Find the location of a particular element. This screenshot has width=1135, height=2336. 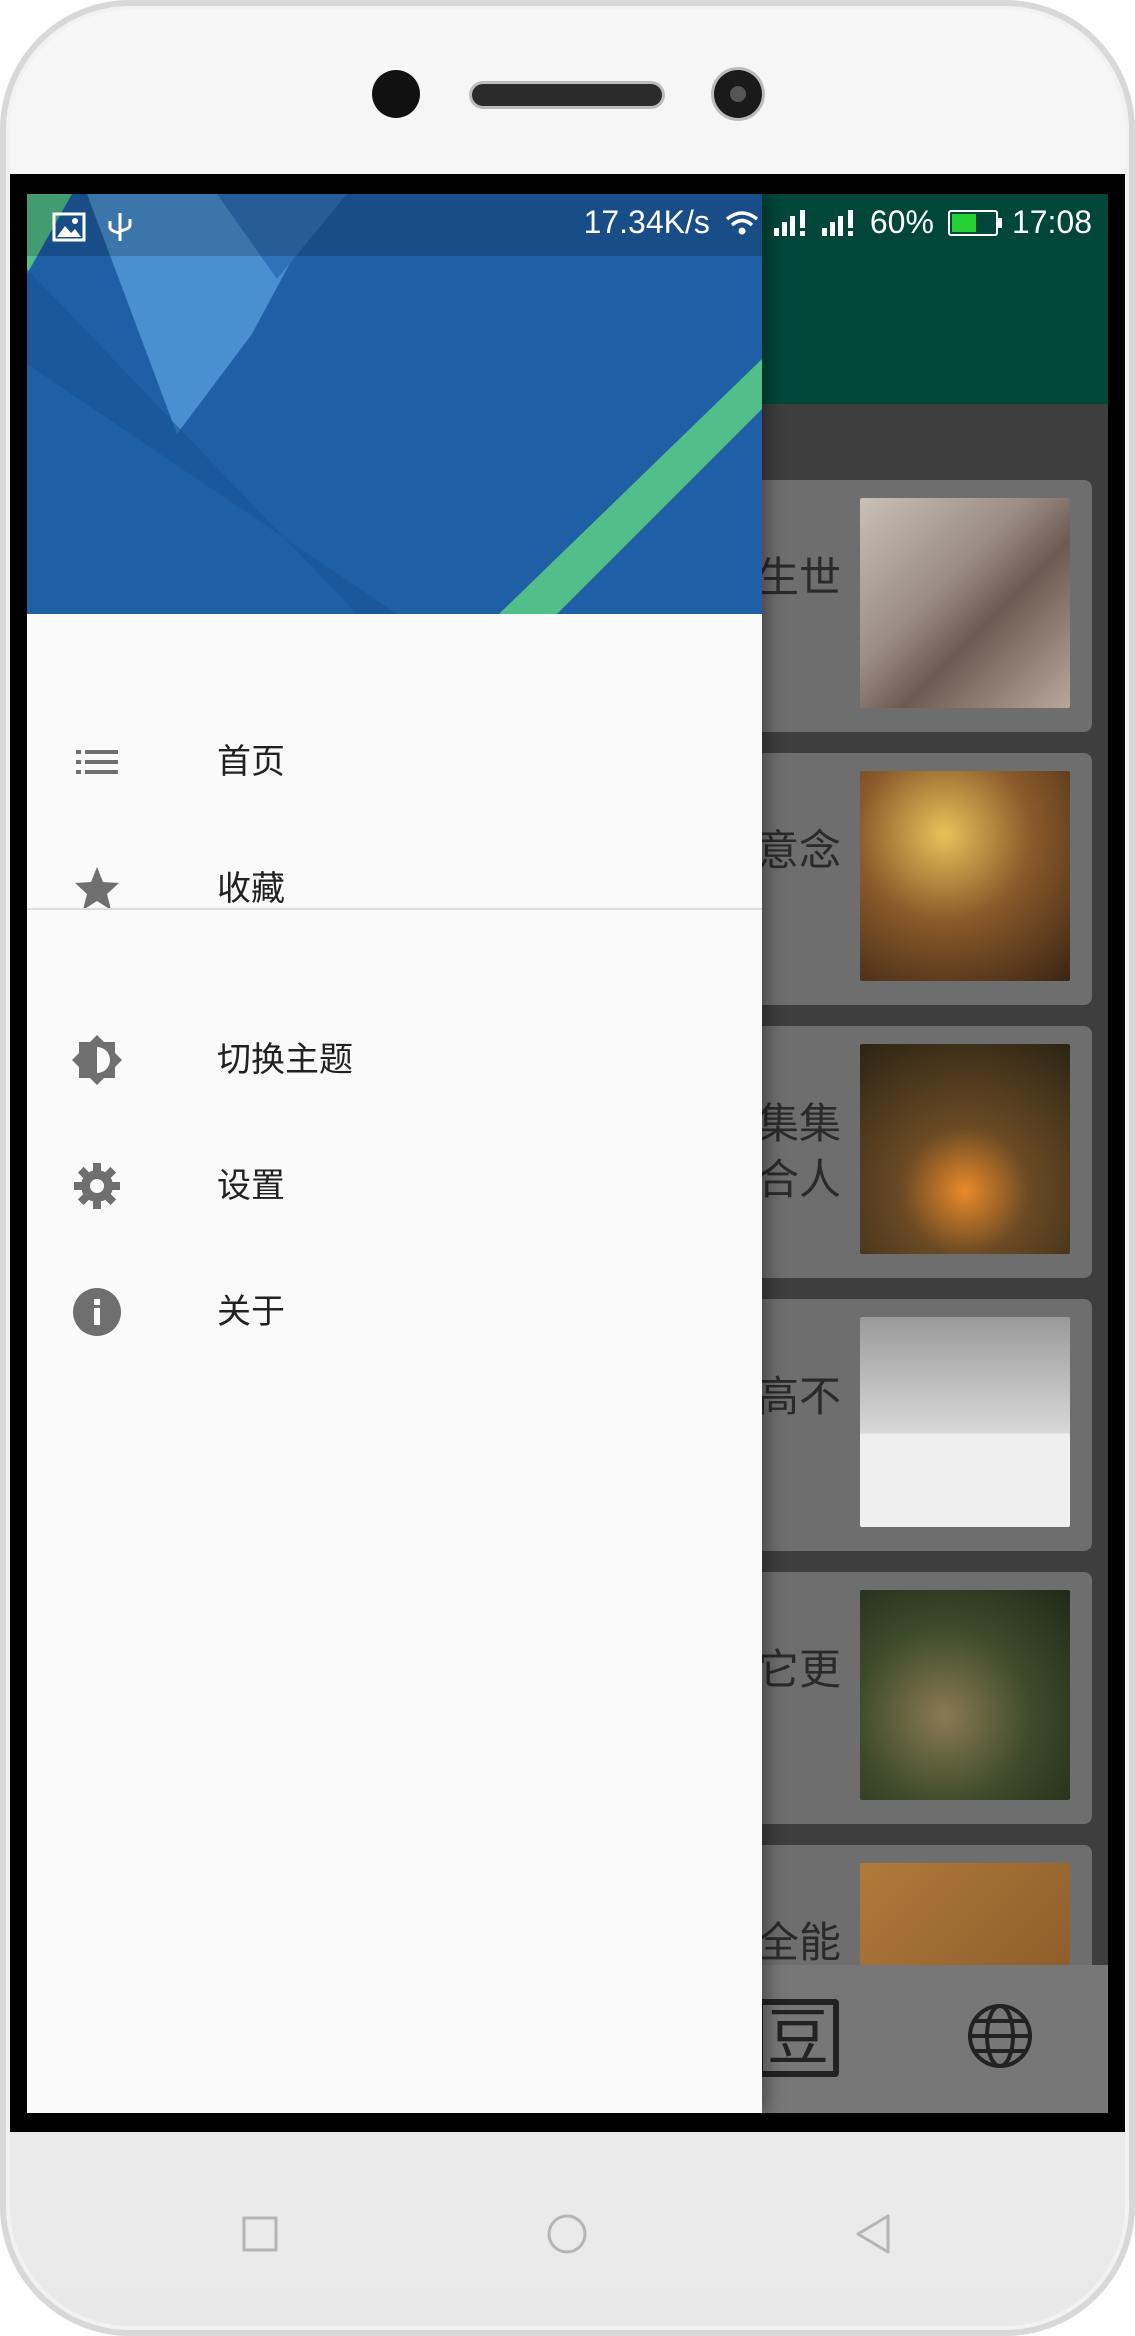

card-title: 它更 is located at coordinates (799, 1669).